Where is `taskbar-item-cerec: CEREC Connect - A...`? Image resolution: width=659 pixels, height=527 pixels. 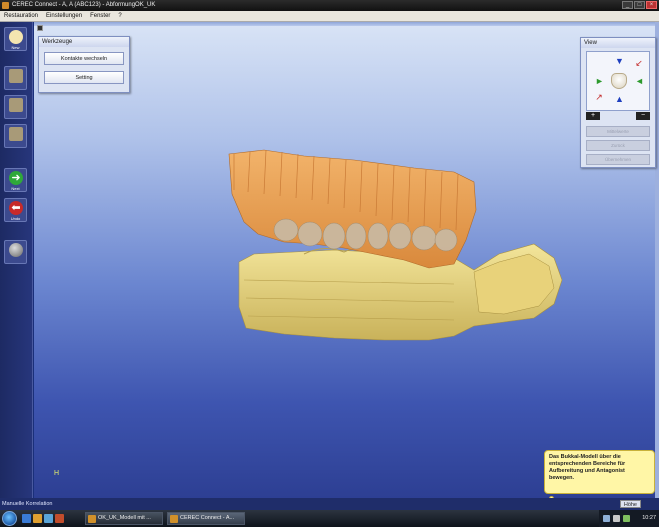 taskbar-item-cerec: CEREC Connect - A... is located at coordinates (206, 518).